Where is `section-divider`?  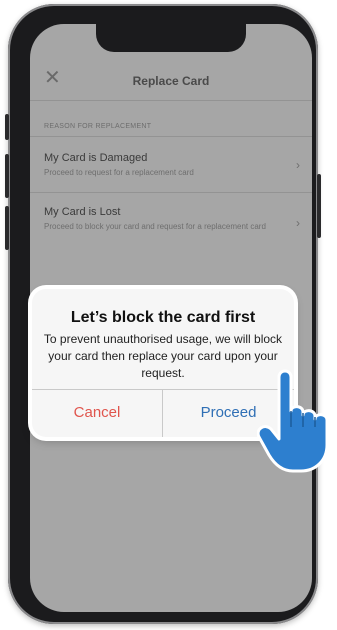
section-divider is located at coordinates (171, 136).